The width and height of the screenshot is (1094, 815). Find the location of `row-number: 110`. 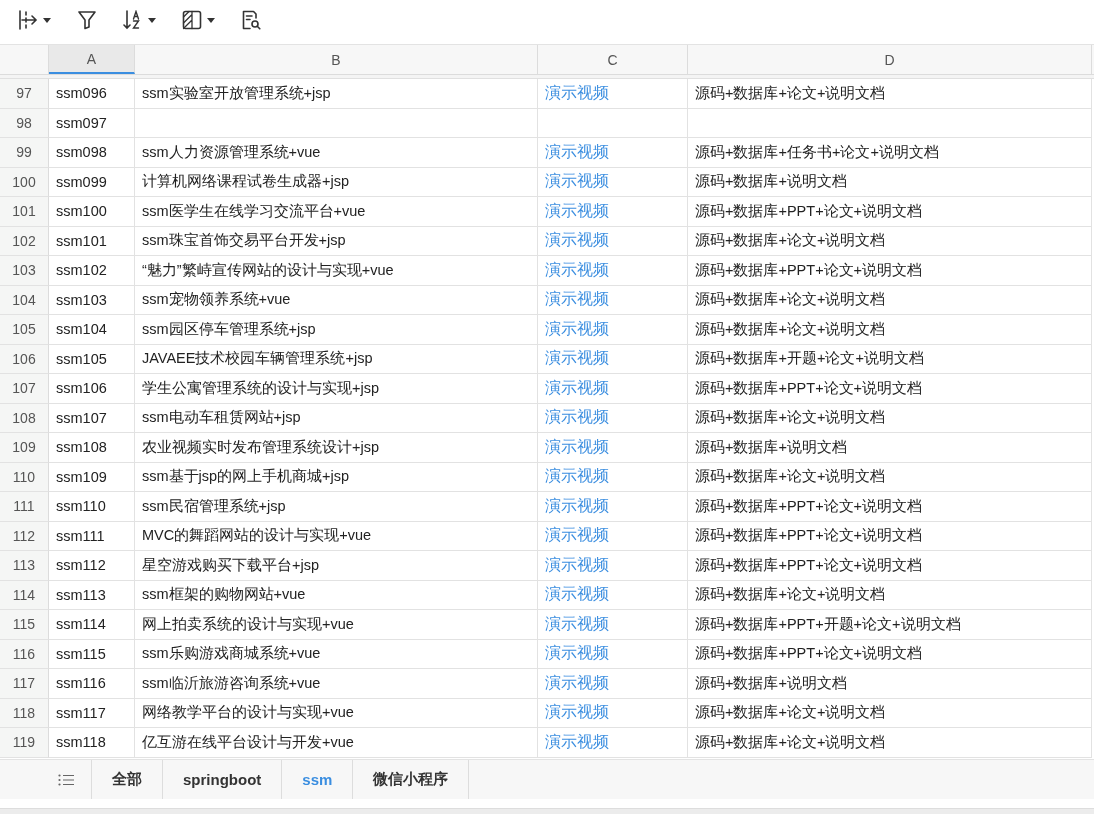

row-number: 110 is located at coordinates (24, 477).